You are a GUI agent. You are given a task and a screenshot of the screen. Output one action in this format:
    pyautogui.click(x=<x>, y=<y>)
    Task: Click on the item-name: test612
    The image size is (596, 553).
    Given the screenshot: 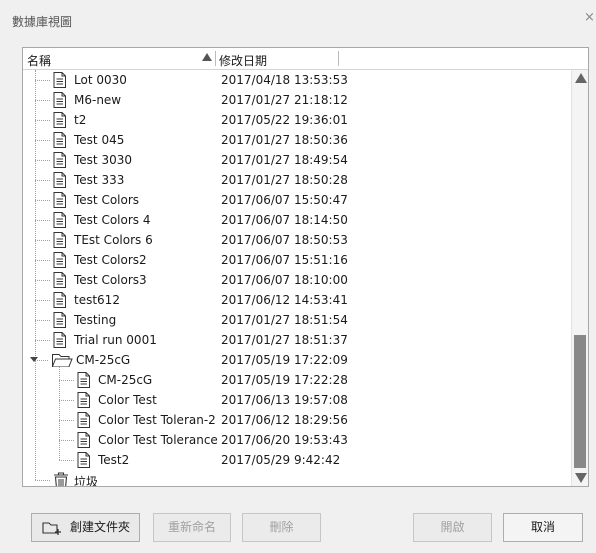 What is the action you would take?
    pyautogui.click(x=97, y=300)
    